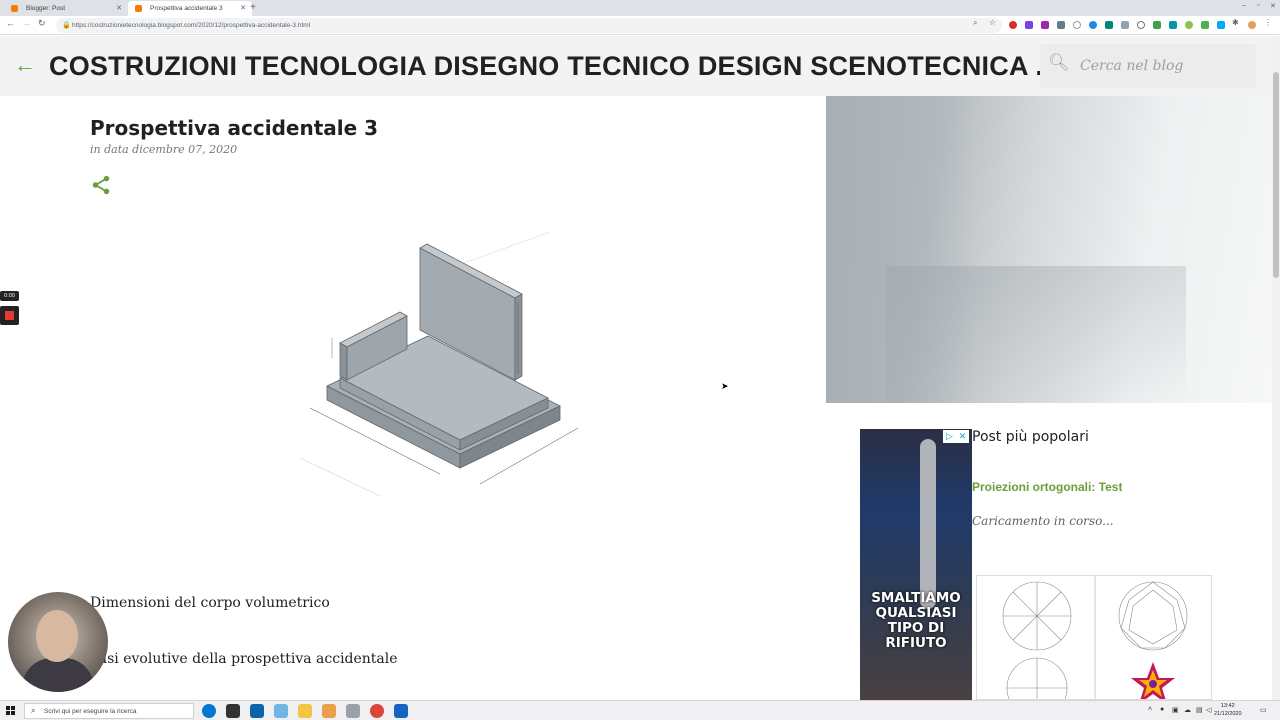  I want to click on onedrive-icon: ☁, so click(1187, 710).